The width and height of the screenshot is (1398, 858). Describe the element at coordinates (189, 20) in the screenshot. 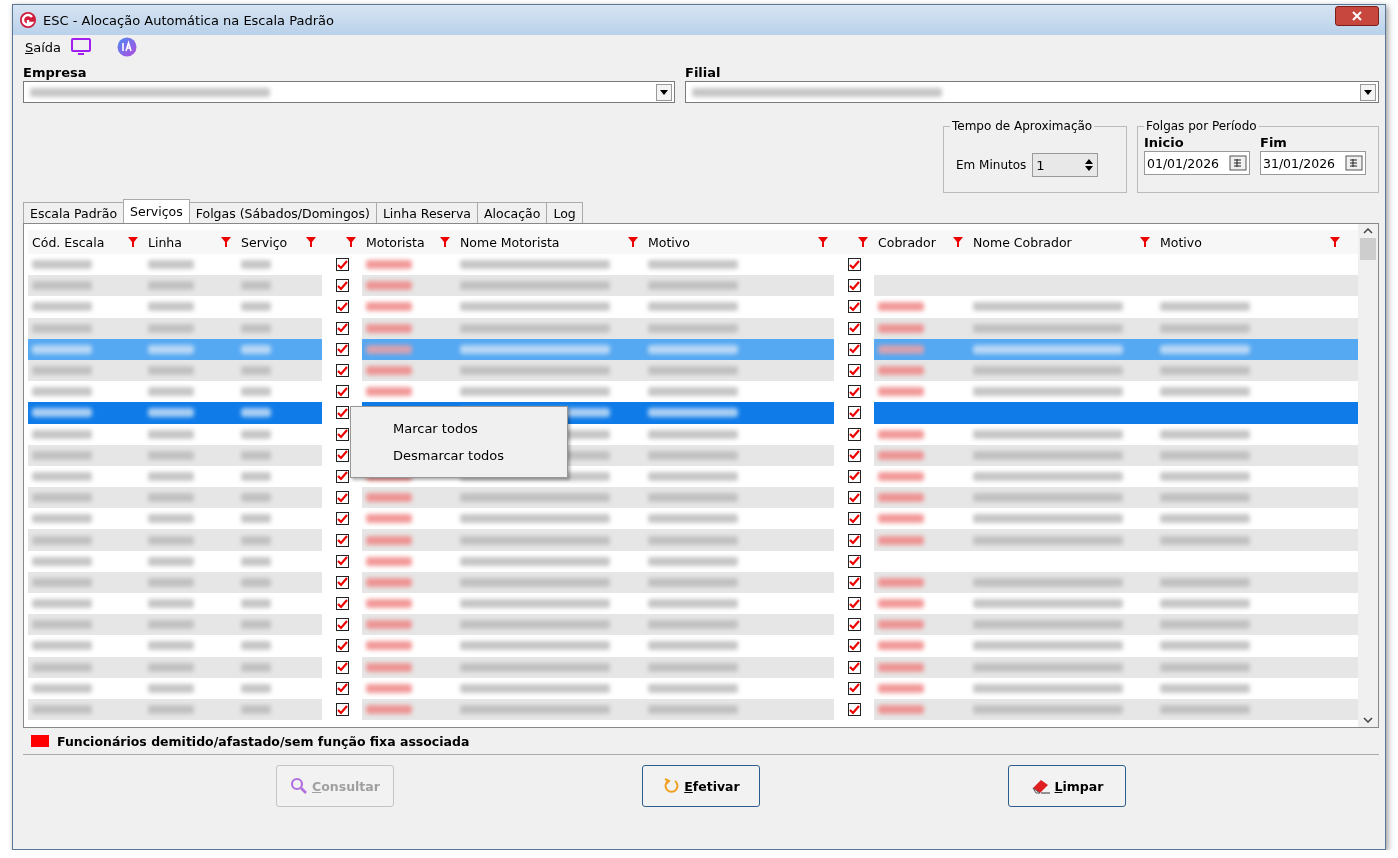

I see `window-title: ESC - Alocação Automática na Escala Padrão` at that location.